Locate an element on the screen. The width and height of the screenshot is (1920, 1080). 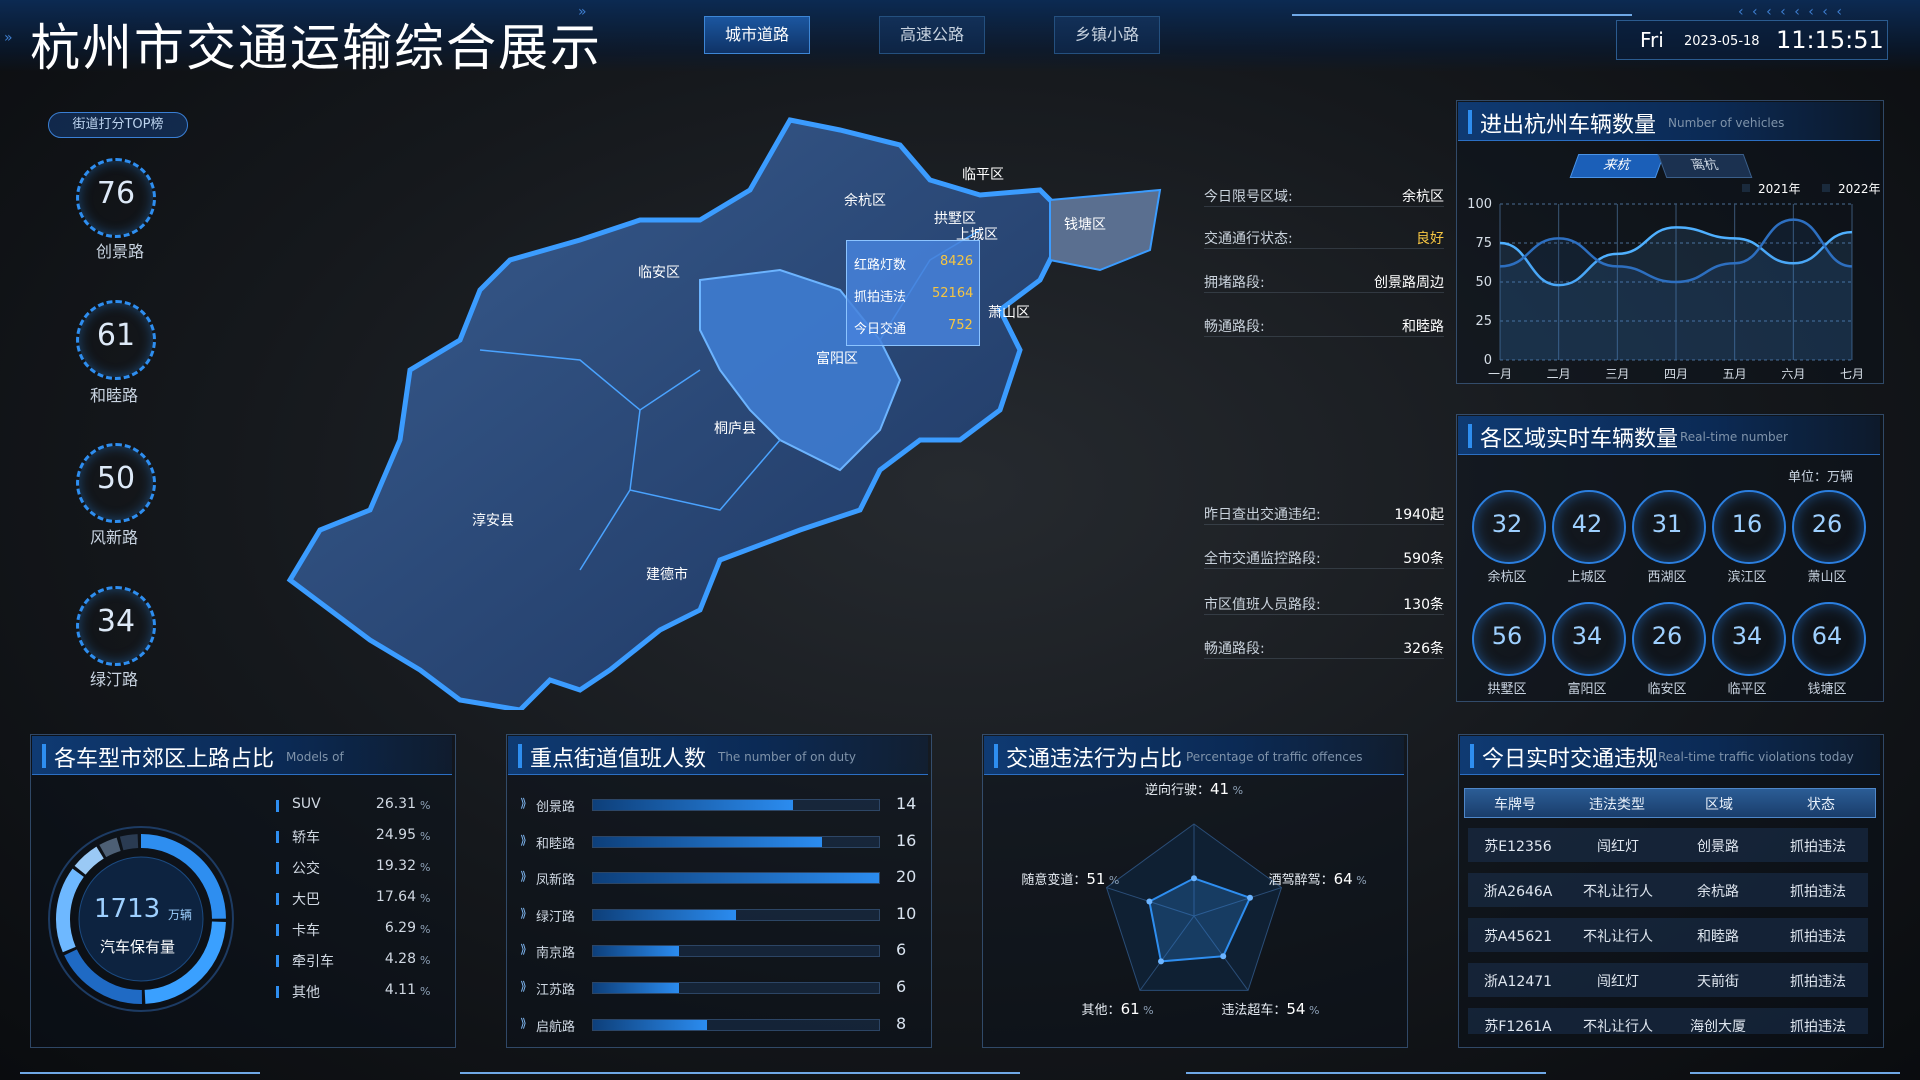
footer-line is located at coordinates (1795, 1073).